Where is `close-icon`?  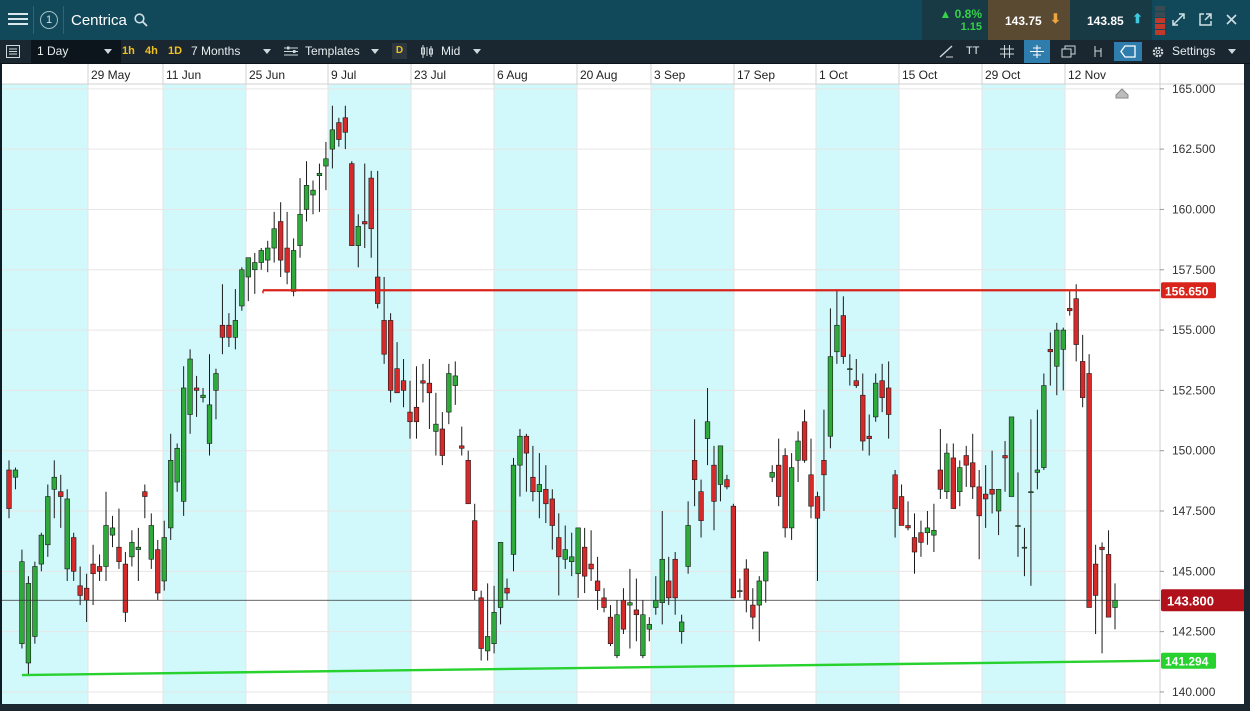 close-icon is located at coordinates (1231, 19).